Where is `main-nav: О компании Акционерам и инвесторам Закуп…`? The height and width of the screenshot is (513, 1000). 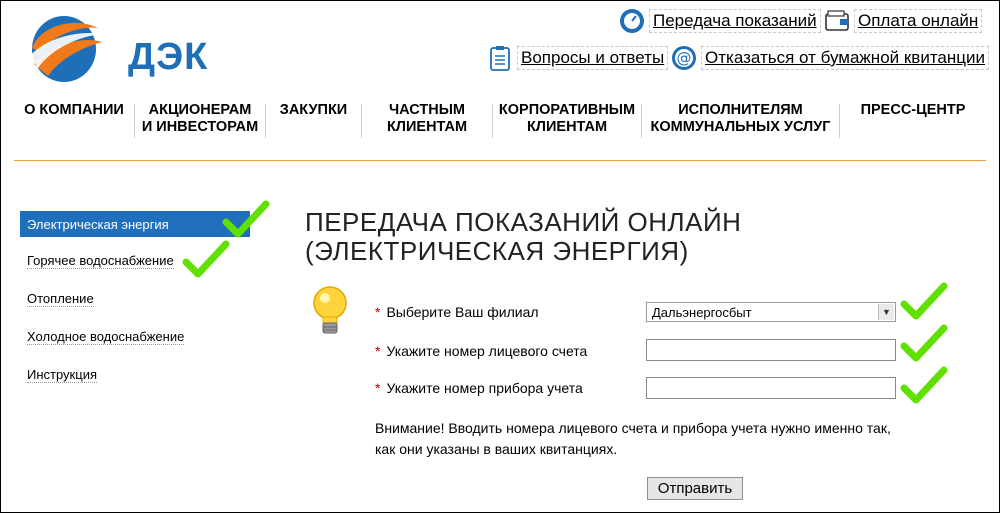 main-nav: О компании Акционерам и инвесторам Закуп… is located at coordinates (500, 125).